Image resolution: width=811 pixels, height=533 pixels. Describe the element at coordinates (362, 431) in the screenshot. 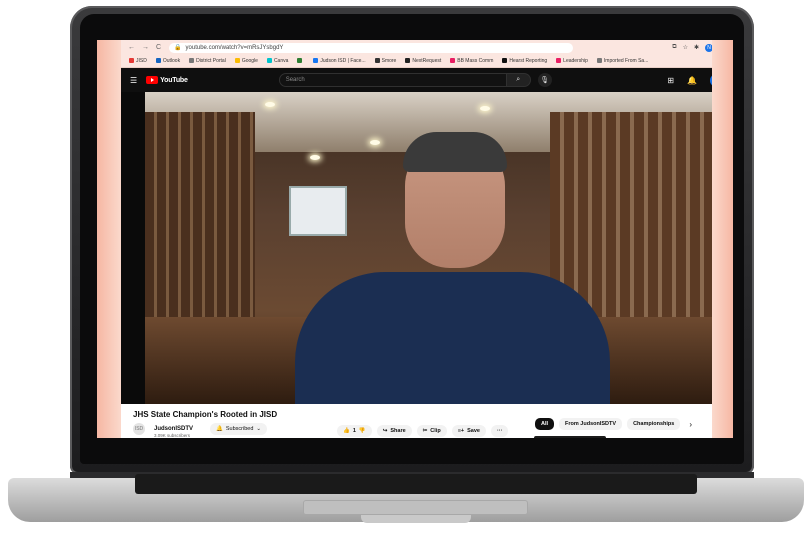

I see `thumbs-down-icon: 👎` at that location.